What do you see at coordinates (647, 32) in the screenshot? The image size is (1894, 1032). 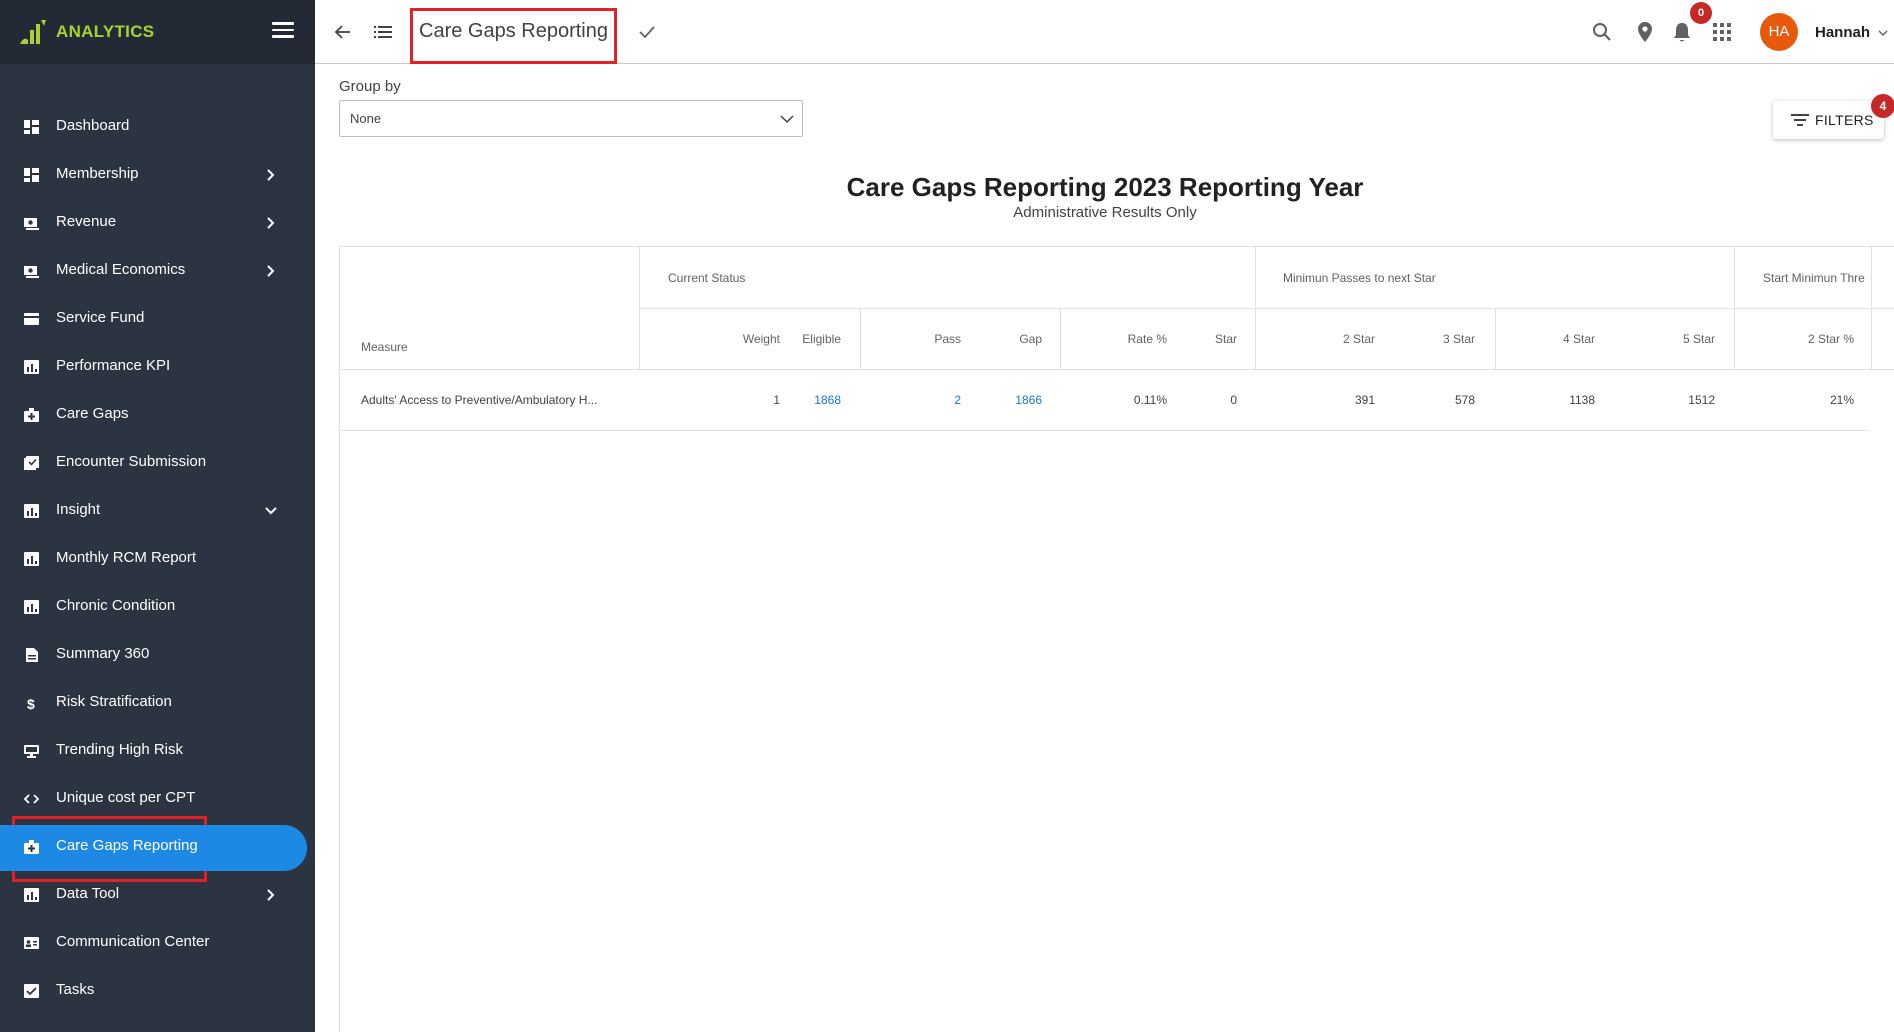 I see `check-icon` at bounding box center [647, 32].